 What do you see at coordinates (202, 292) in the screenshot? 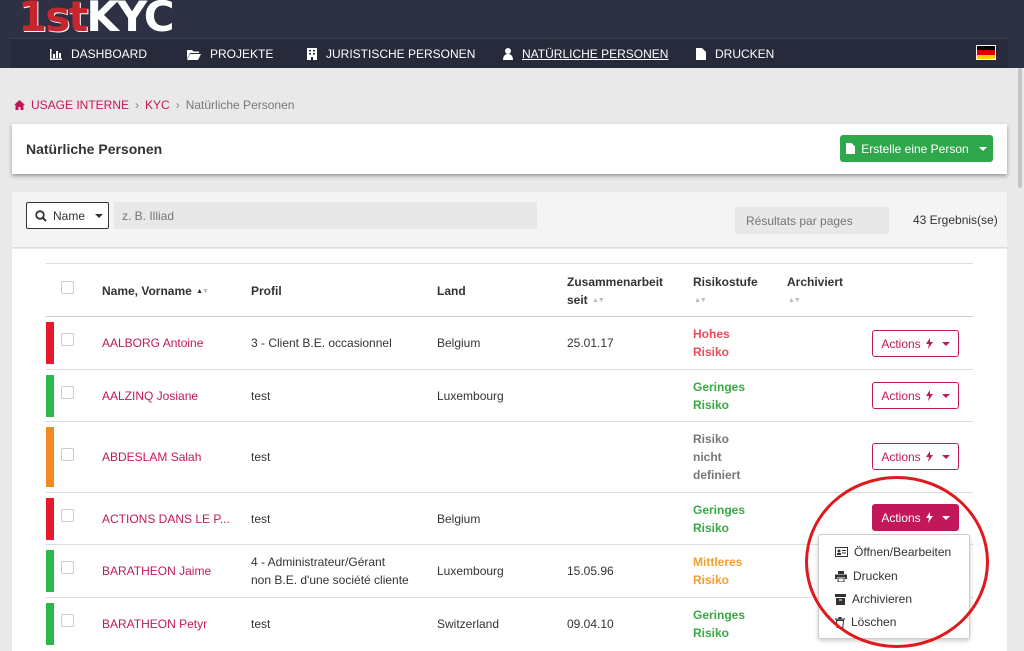
I see `sort-asc-icon: ▲▼` at bounding box center [202, 292].